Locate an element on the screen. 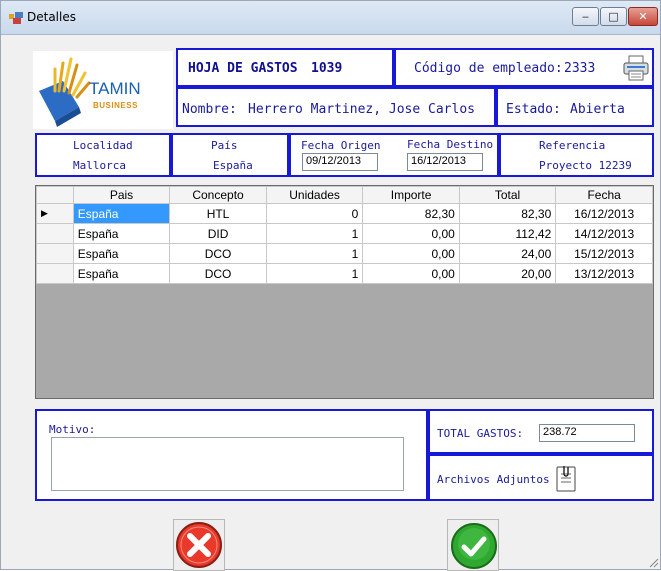 The height and width of the screenshot is (571, 661). name-value: Herrero Martinez, Jose Carlos is located at coordinates (361, 109).